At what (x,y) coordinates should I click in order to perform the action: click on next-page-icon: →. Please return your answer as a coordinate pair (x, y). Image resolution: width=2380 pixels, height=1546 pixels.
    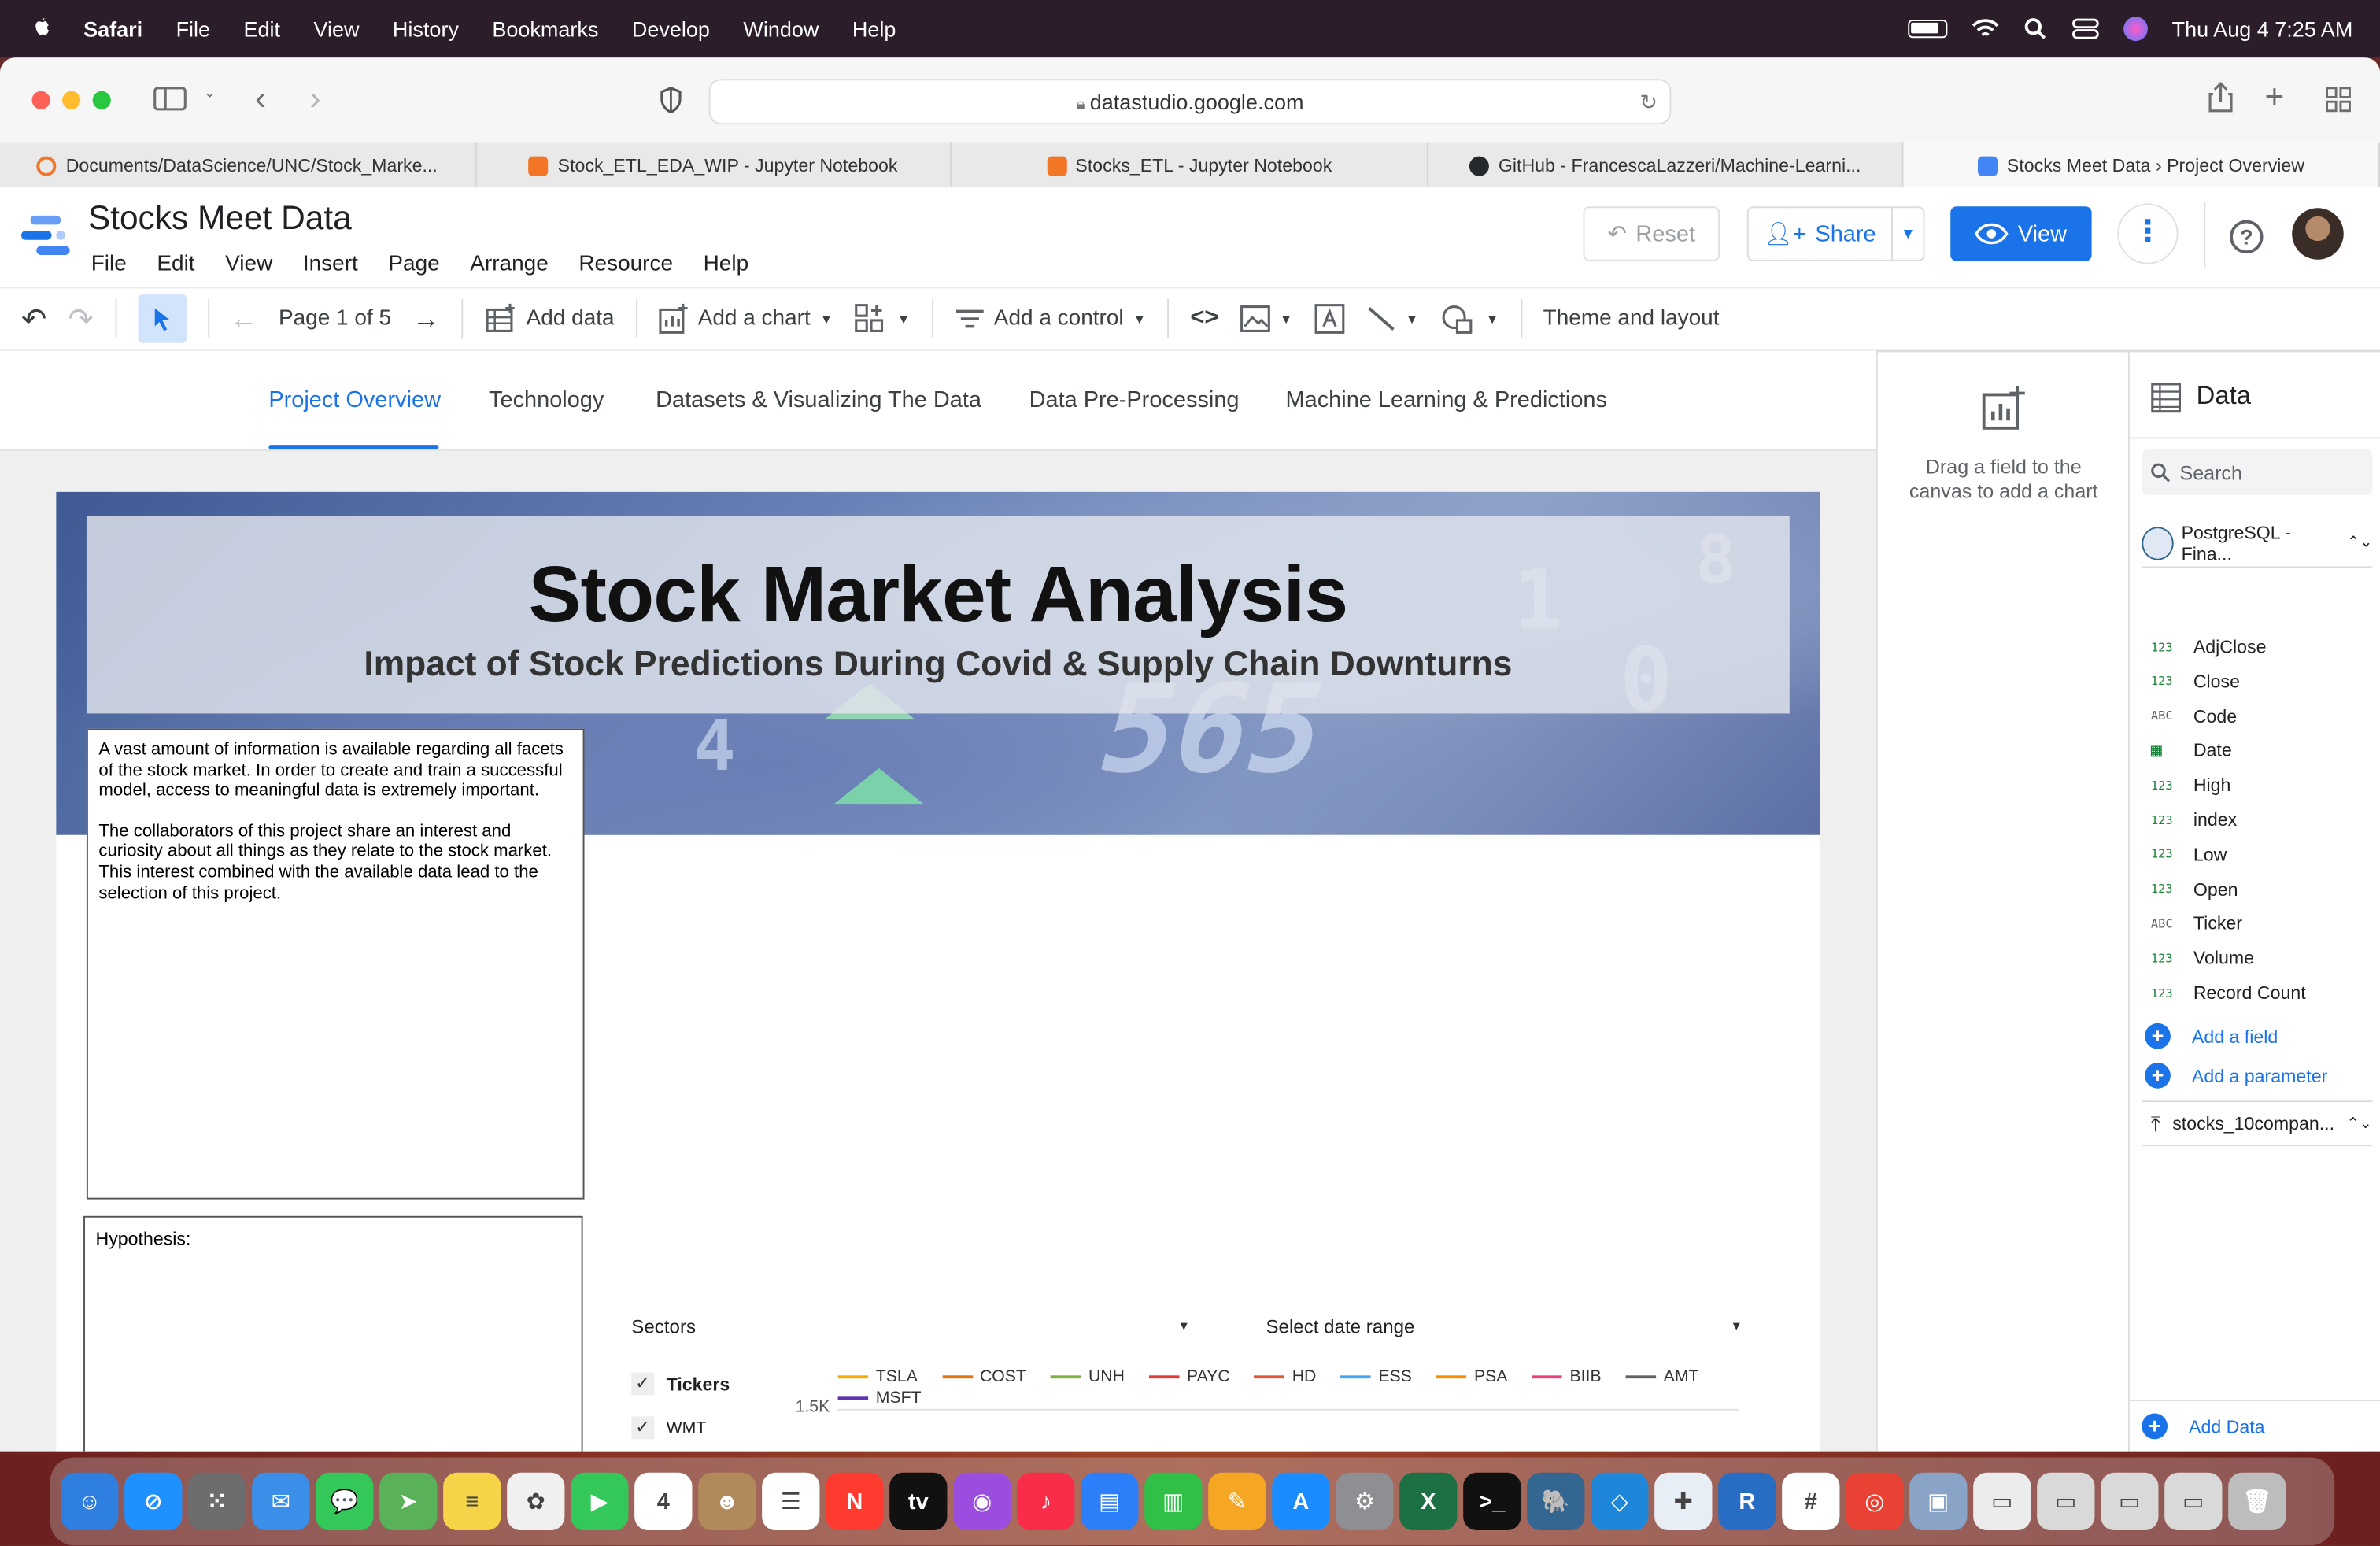
    Looking at the image, I should click on (426, 319).